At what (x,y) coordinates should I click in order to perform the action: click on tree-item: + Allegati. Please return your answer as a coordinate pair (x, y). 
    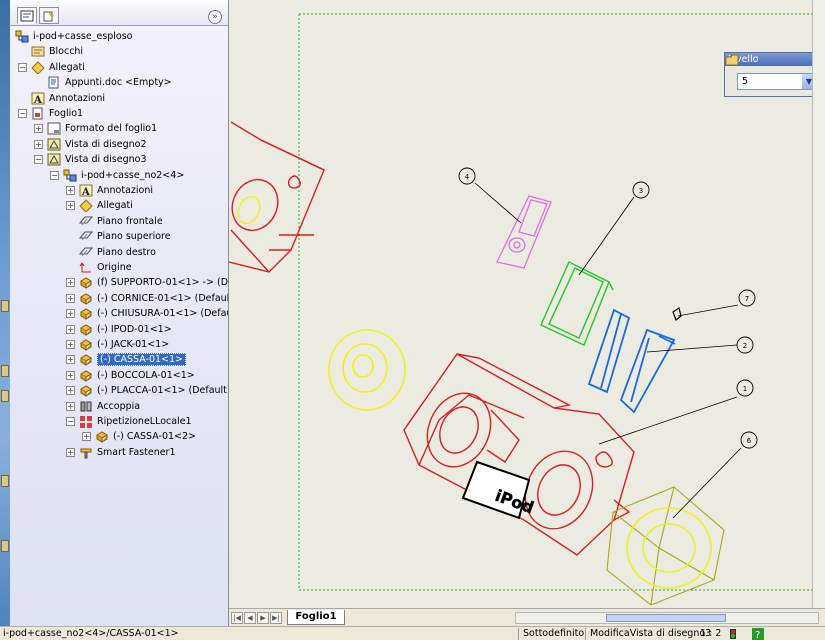
    Looking at the image, I should click on (99, 206).